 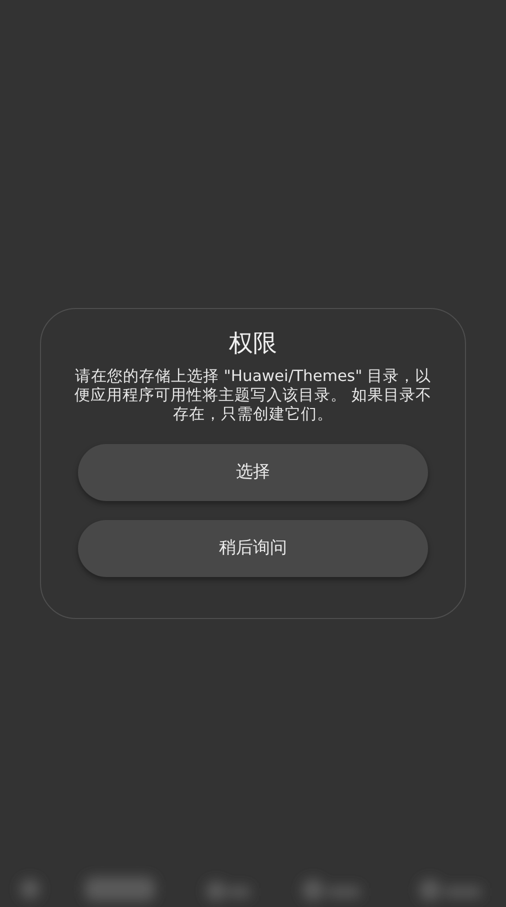 I want to click on dialog-message: 请在您的存储上选择 "Huawei/Themes" 目录，以便应用程序可用性将主题写入该目录。 如果目录不存在，只需创建它们。, so click(x=253, y=395).